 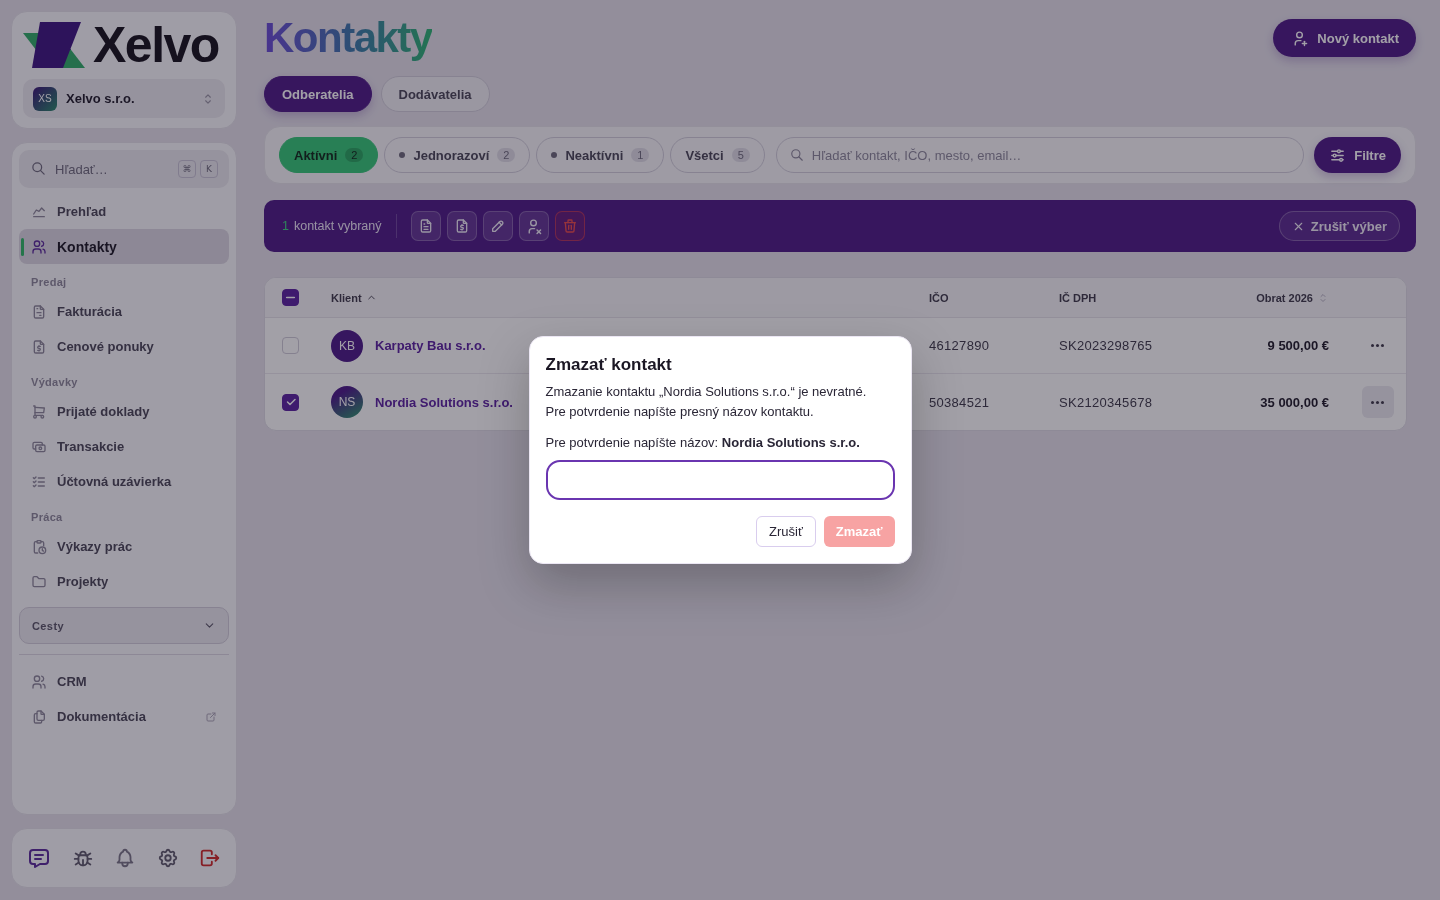 What do you see at coordinates (285, 226) in the screenshot?
I see `selected-count: 1` at bounding box center [285, 226].